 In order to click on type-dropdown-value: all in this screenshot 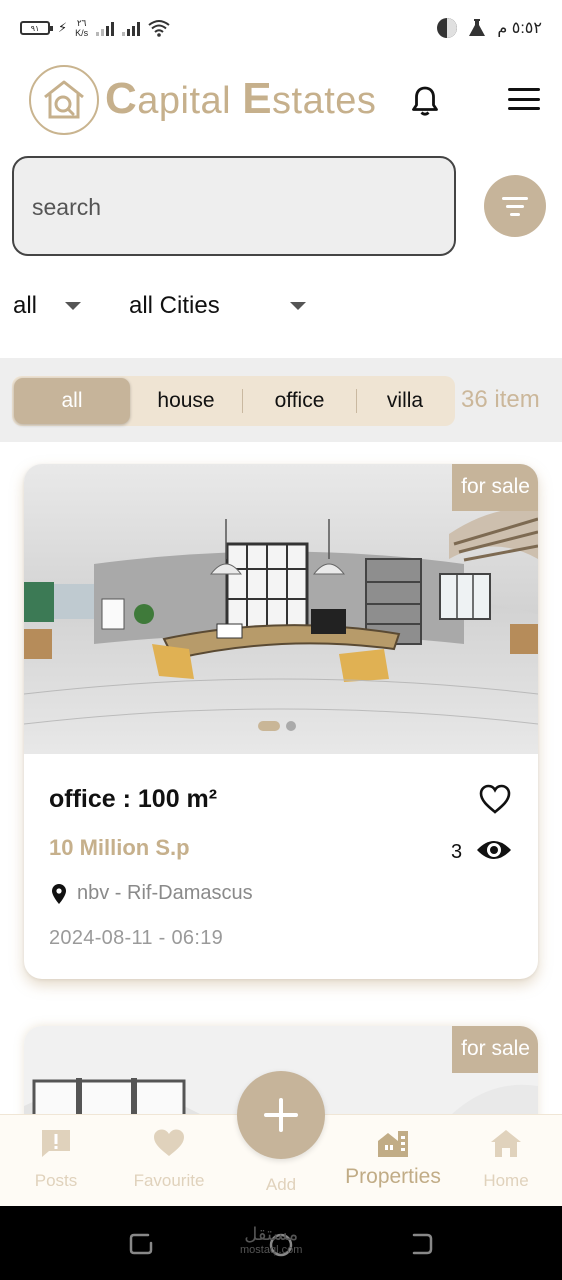, I will do `click(25, 305)`.